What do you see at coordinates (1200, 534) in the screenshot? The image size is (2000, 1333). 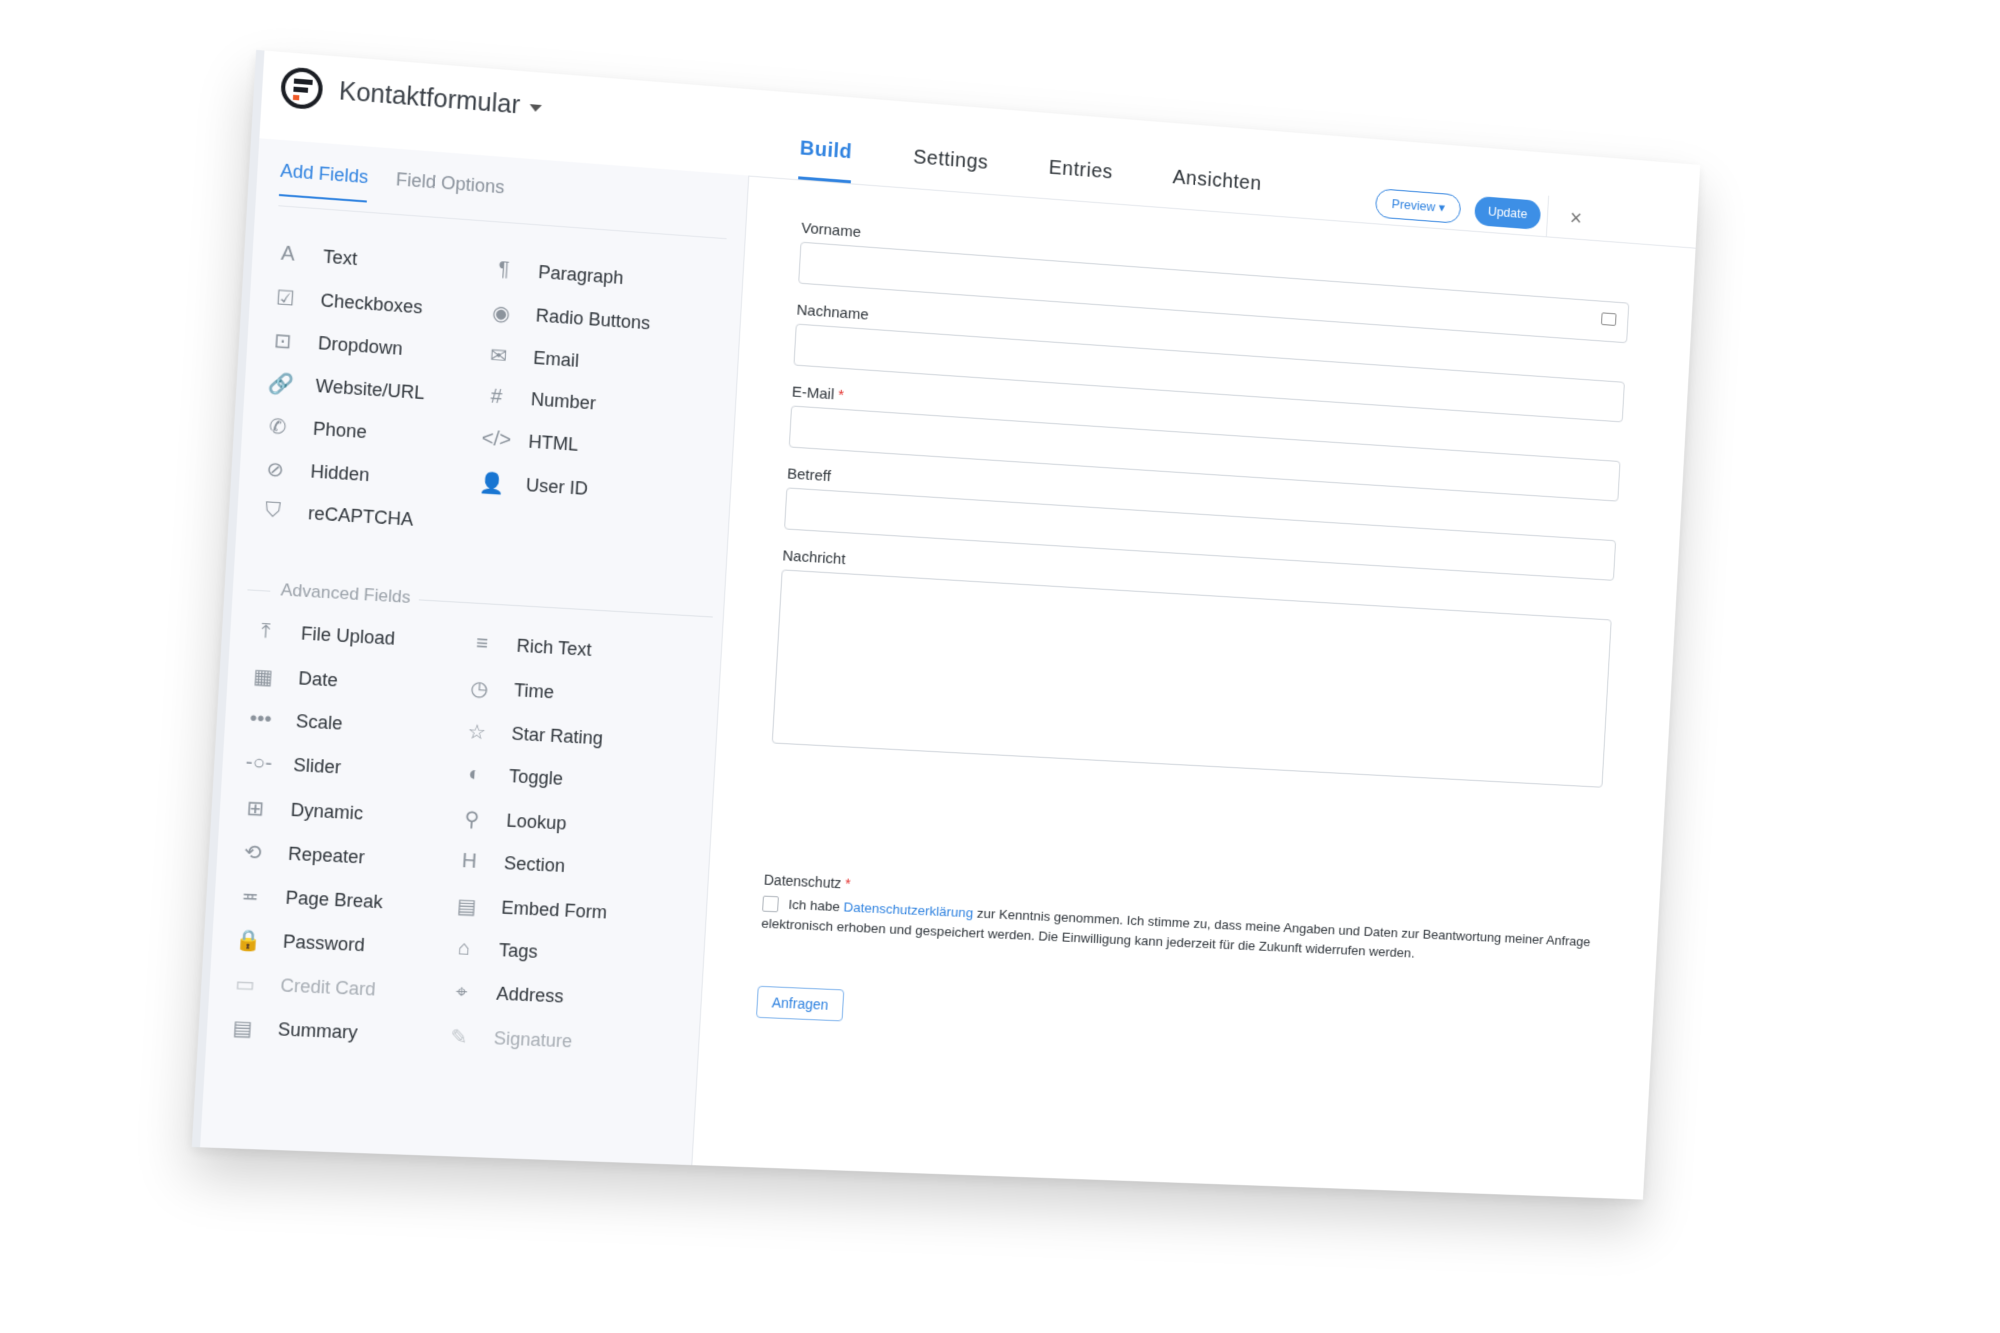 I see `betreff-input` at bounding box center [1200, 534].